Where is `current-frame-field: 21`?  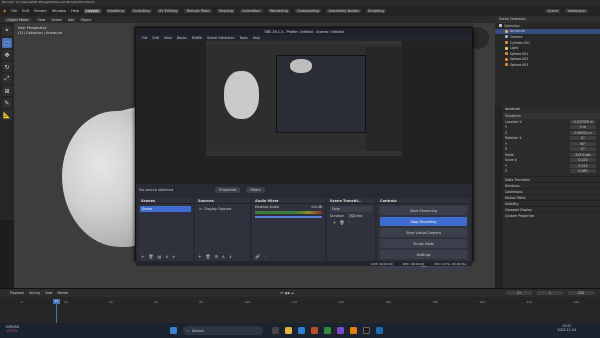 current-frame-field: 21 is located at coordinates (519, 293).